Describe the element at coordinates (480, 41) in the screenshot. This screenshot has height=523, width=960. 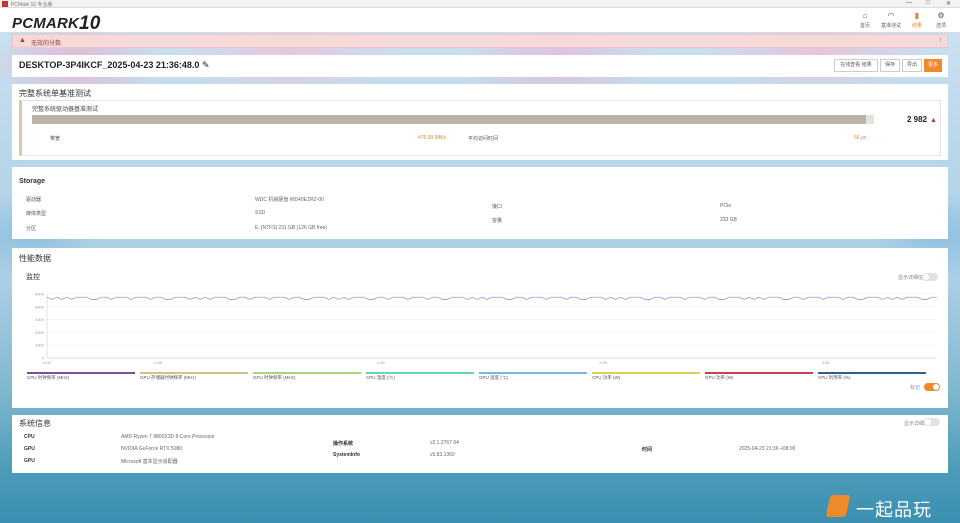
I see `invalid-score-banner: ▲ 无效的分数 ↑` at that location.